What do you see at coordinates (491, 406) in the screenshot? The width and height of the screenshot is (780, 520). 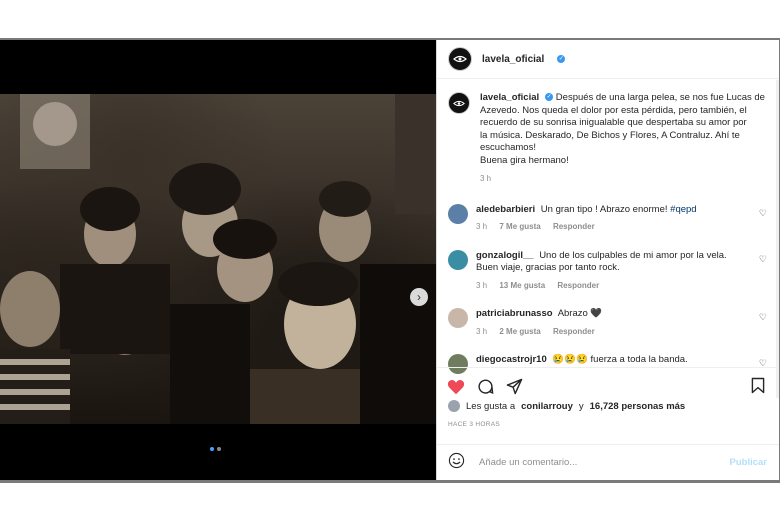 I see `likes-prefix: Les gusta a` at bounding box center [491, 406].